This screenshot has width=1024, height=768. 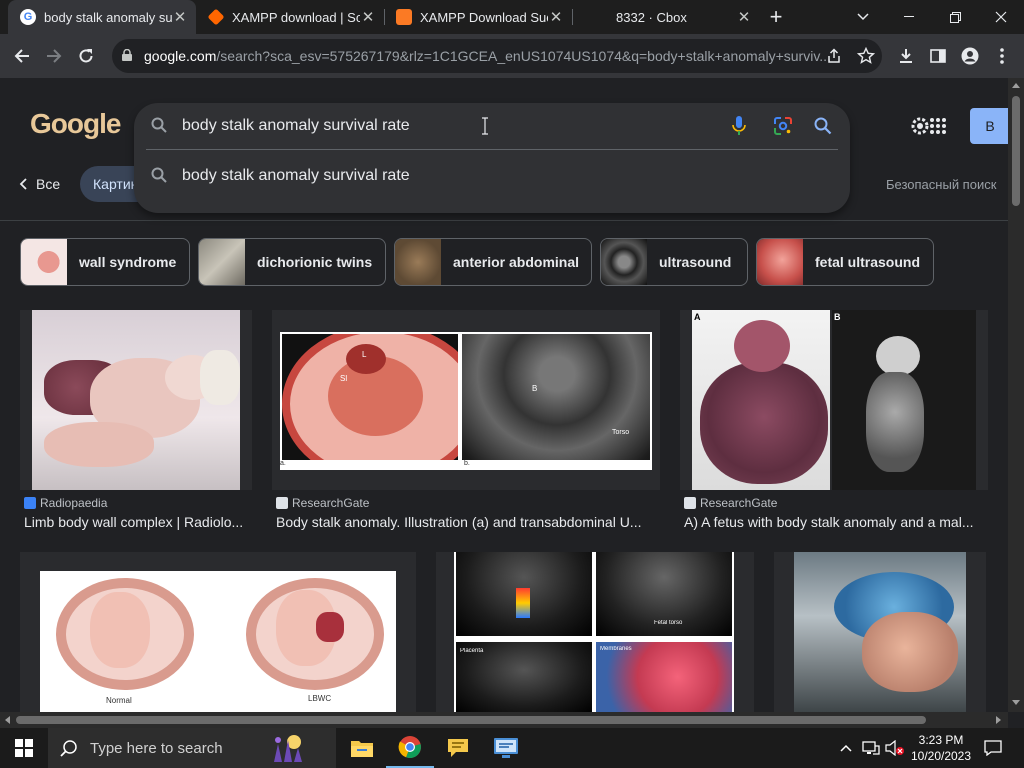 What do you see at coordinates (866, 56) in the screenshot?
I see `bookmark-button` at bounding box center [866, 56].